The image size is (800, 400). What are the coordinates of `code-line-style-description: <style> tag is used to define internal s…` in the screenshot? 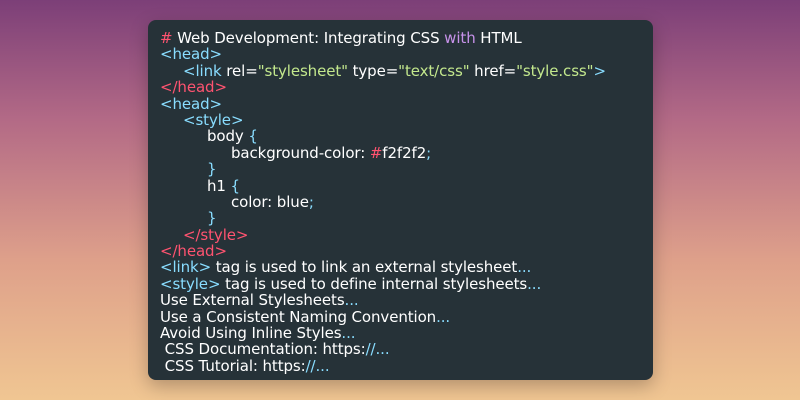 It's located at (406, 284).